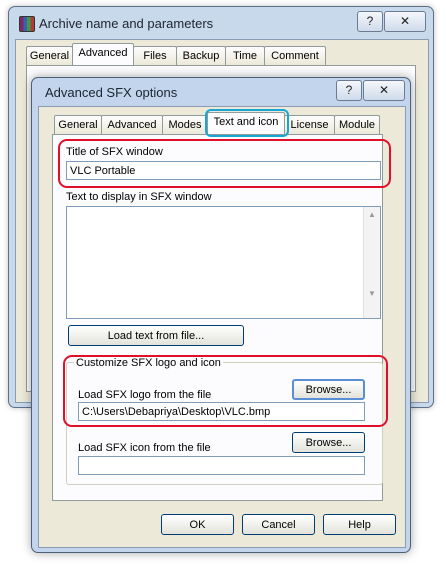 The width and height of the screenshot is (446, 565). I want to click on winrar-icon, so click(27, 24).